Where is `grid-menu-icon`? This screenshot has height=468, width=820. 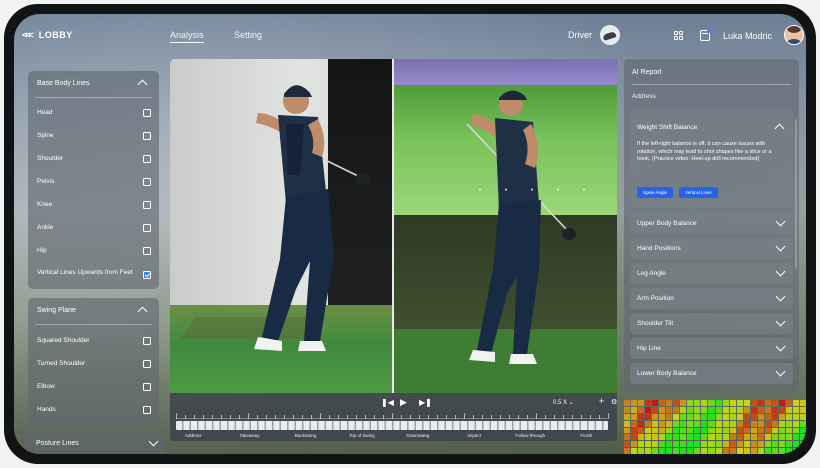 grid-menu-icon is located at coordinates (678, 35).